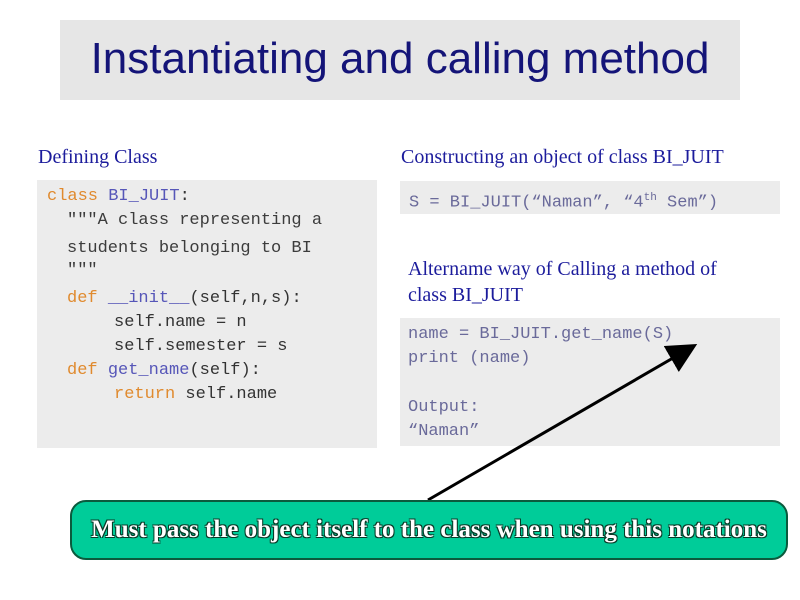  I want to click on code-line: name = BI_JUIT.get_name(S), so click(541, 334).